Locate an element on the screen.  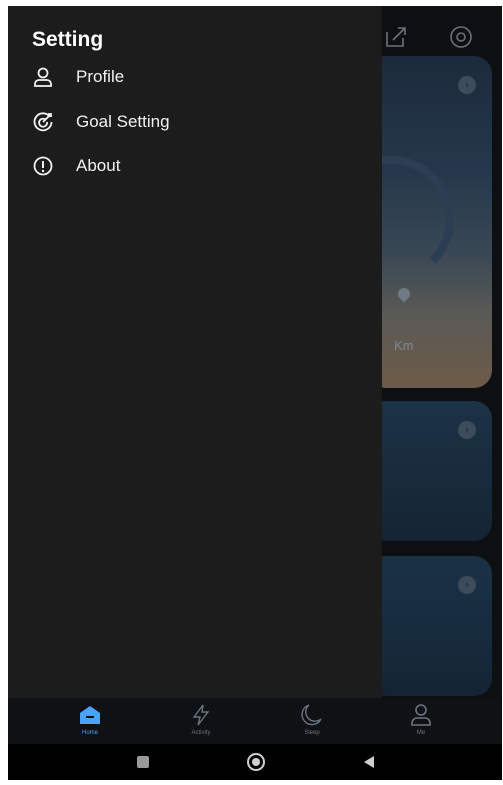
nav-label: Sleep is located at coordinates (312, 733).